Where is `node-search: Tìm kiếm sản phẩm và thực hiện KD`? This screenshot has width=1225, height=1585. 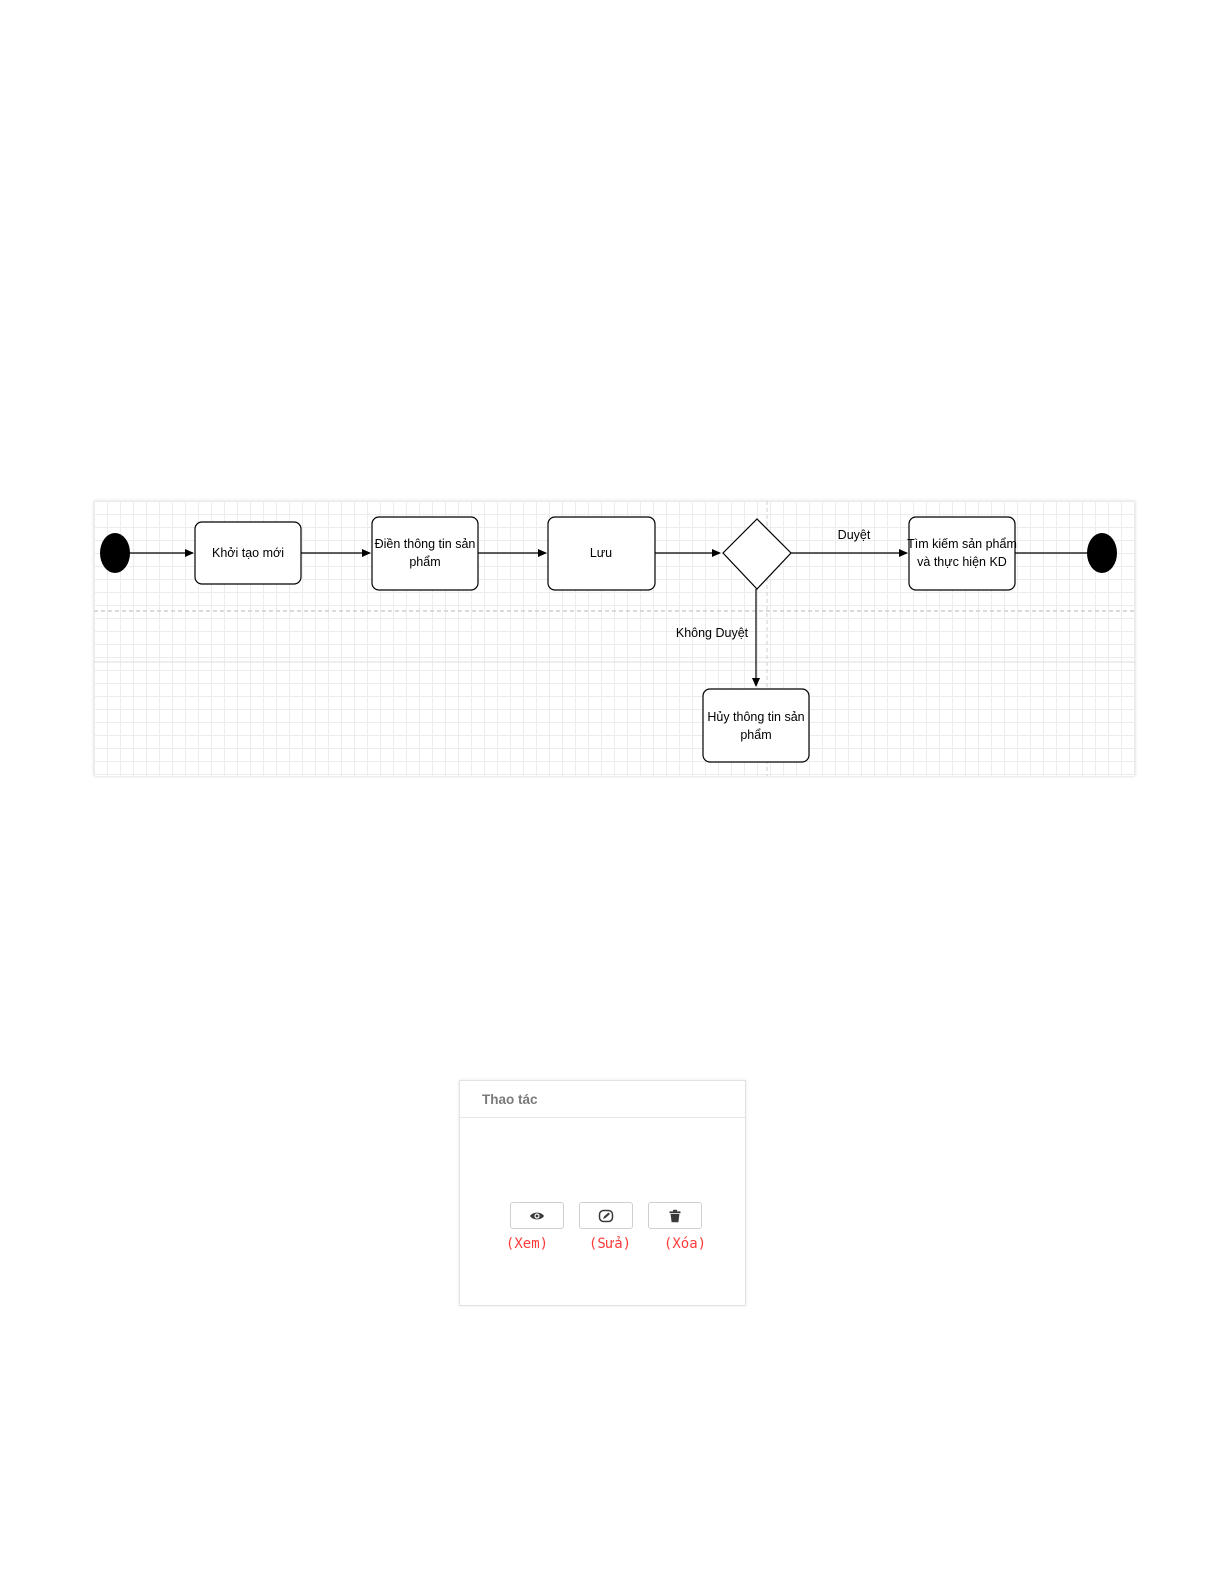 node-search: Tìm kiếm sản phẩm và thực hiện KD is located at coordinates (962, 553).